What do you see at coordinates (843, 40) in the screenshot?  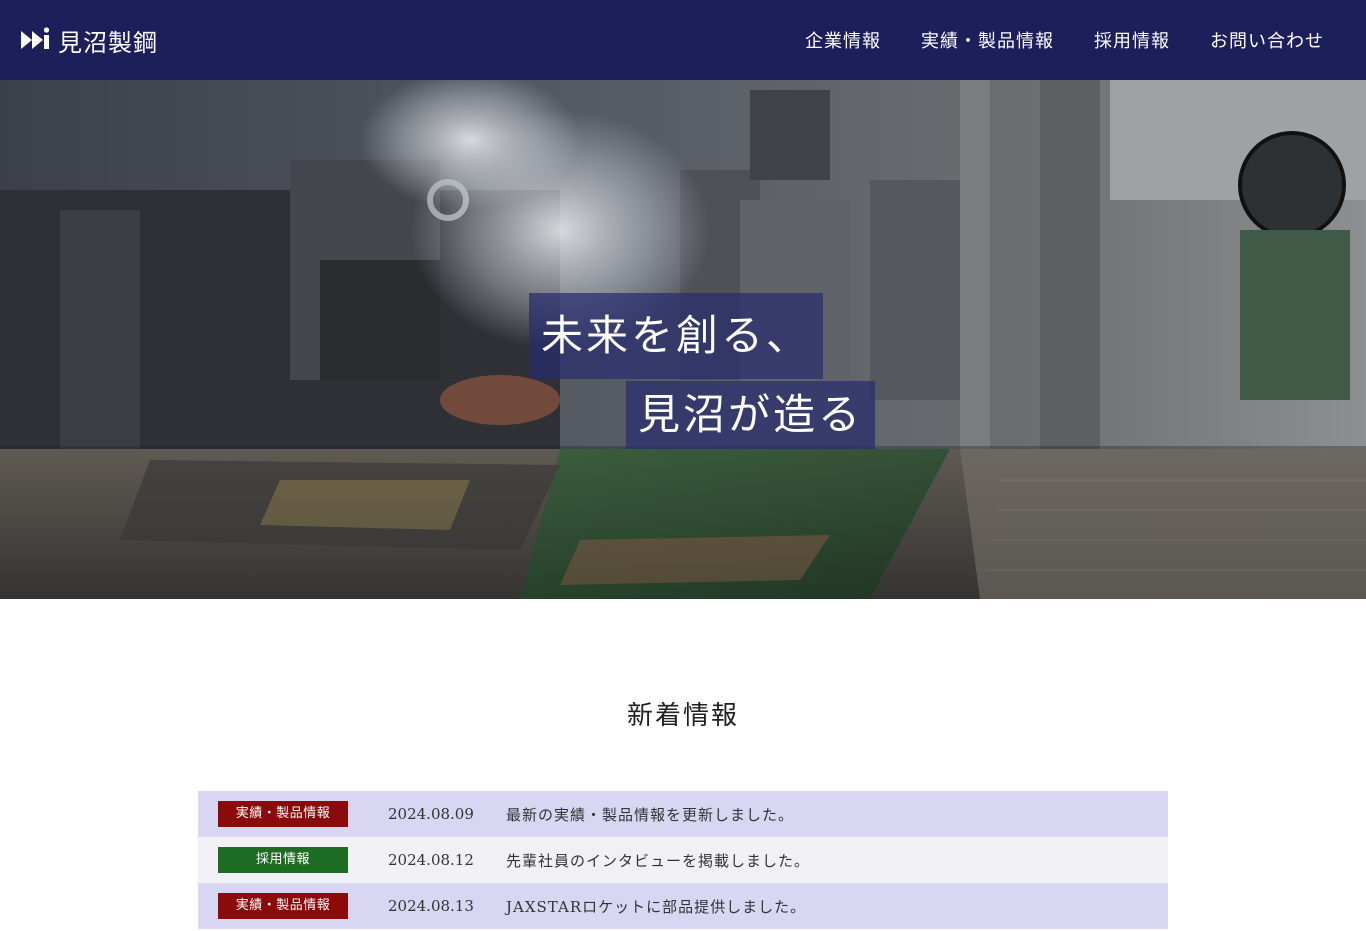 I see `nav-company-info: 企業情報` at bounding box center [843, 40].